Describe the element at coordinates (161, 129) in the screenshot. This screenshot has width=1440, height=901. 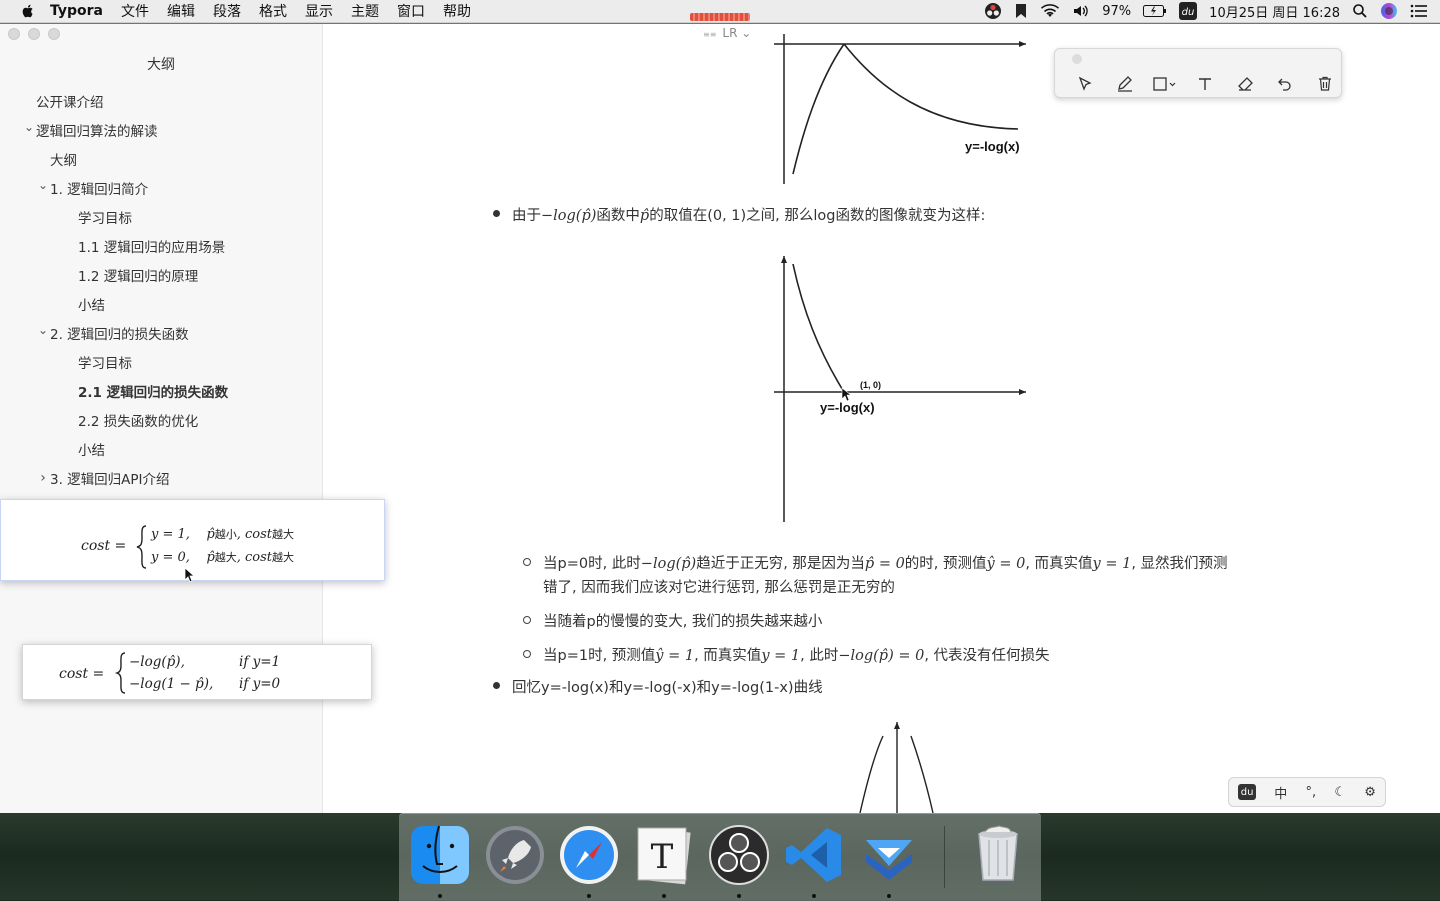
I see `outline-item: 逻辑回归算法的解读` at that location.